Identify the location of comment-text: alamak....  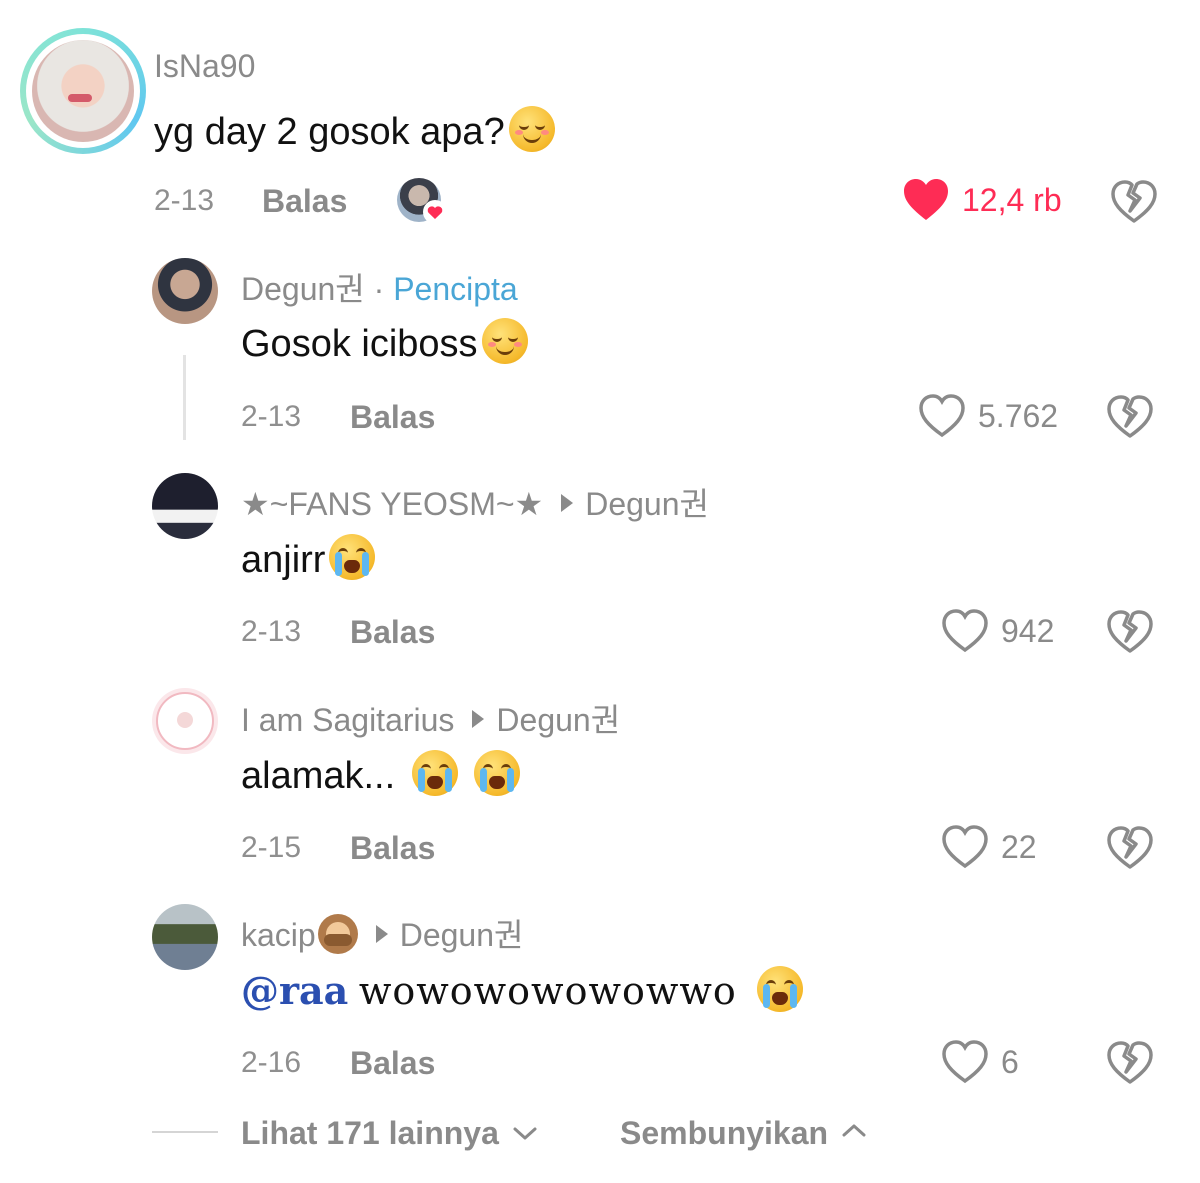
(381, 774).